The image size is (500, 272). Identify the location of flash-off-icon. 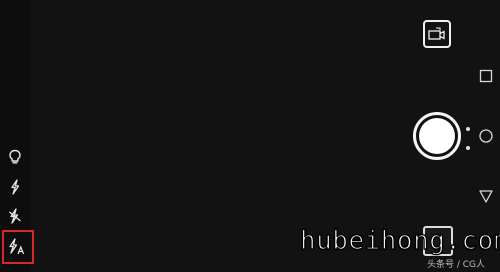
(15, 216).